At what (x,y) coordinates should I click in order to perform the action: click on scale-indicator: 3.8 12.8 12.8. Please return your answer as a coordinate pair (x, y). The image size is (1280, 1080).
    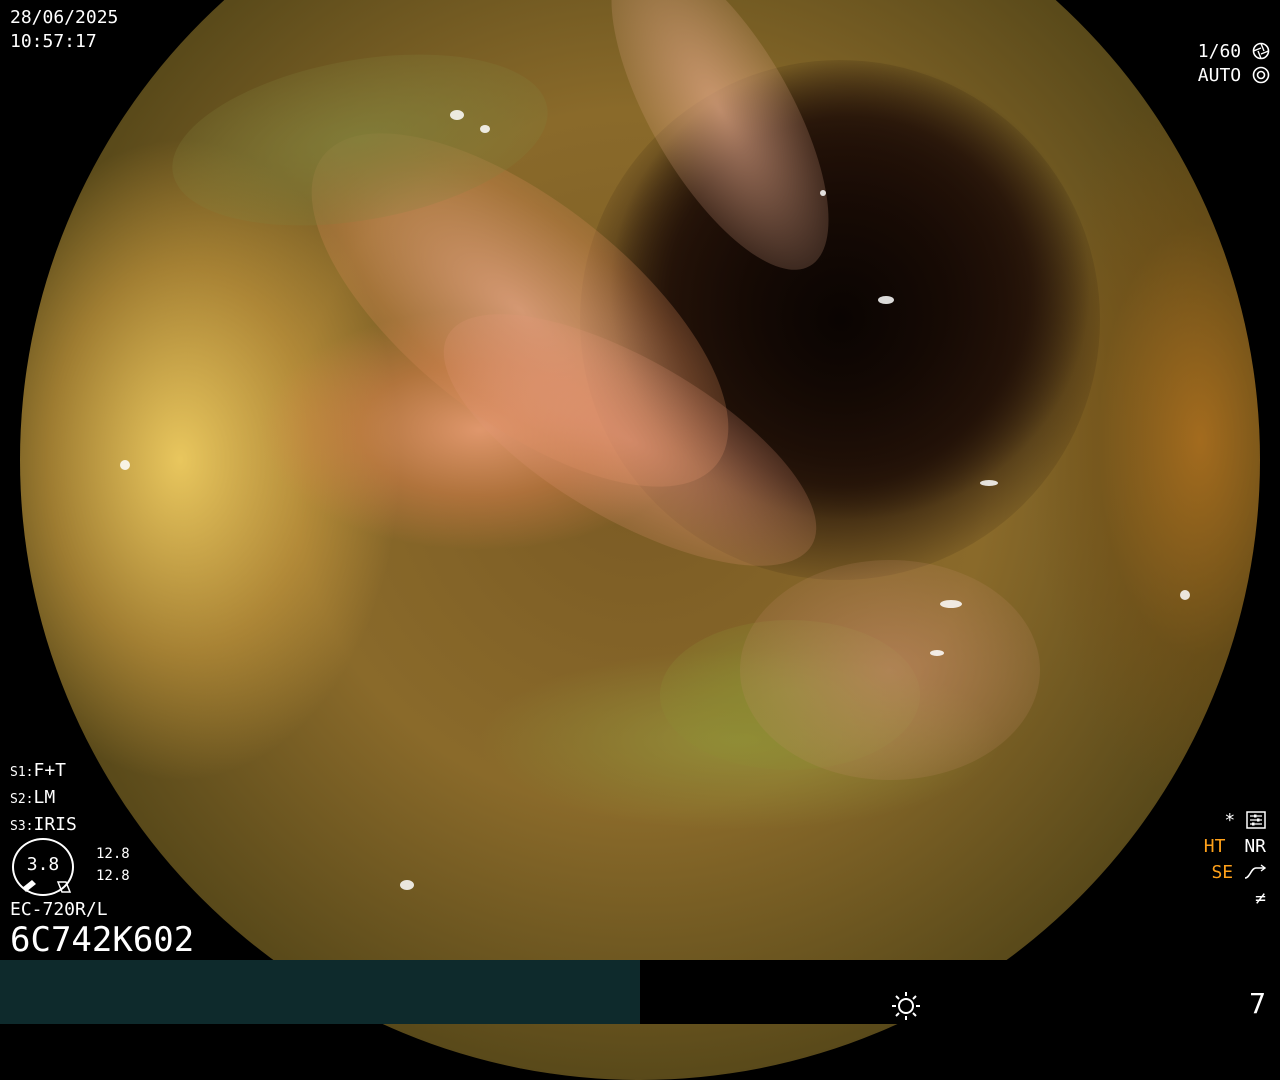
    Looking at the image, I should click on (80, 869).